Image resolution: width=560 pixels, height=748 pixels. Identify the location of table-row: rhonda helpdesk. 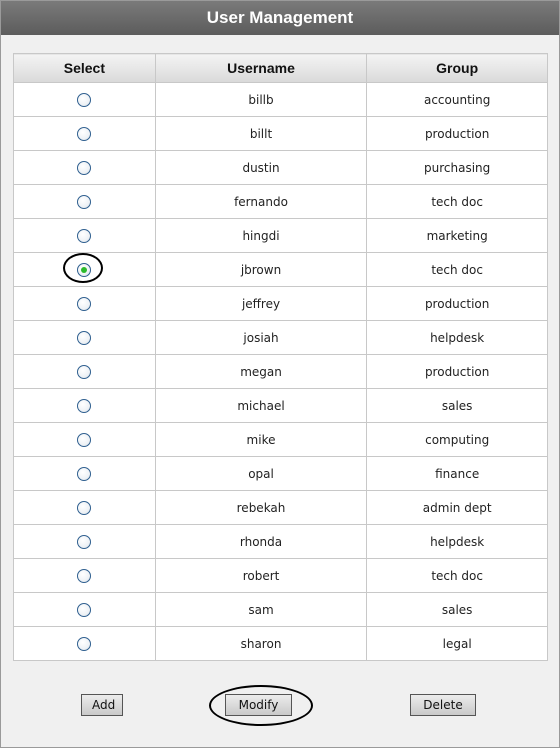
(280, 541).